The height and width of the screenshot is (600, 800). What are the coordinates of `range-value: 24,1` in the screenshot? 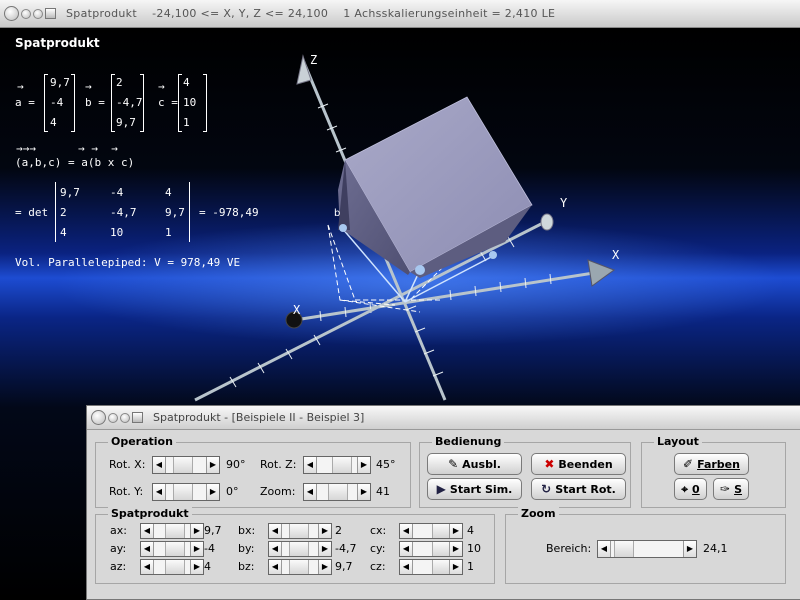 It's located at (715, 548).